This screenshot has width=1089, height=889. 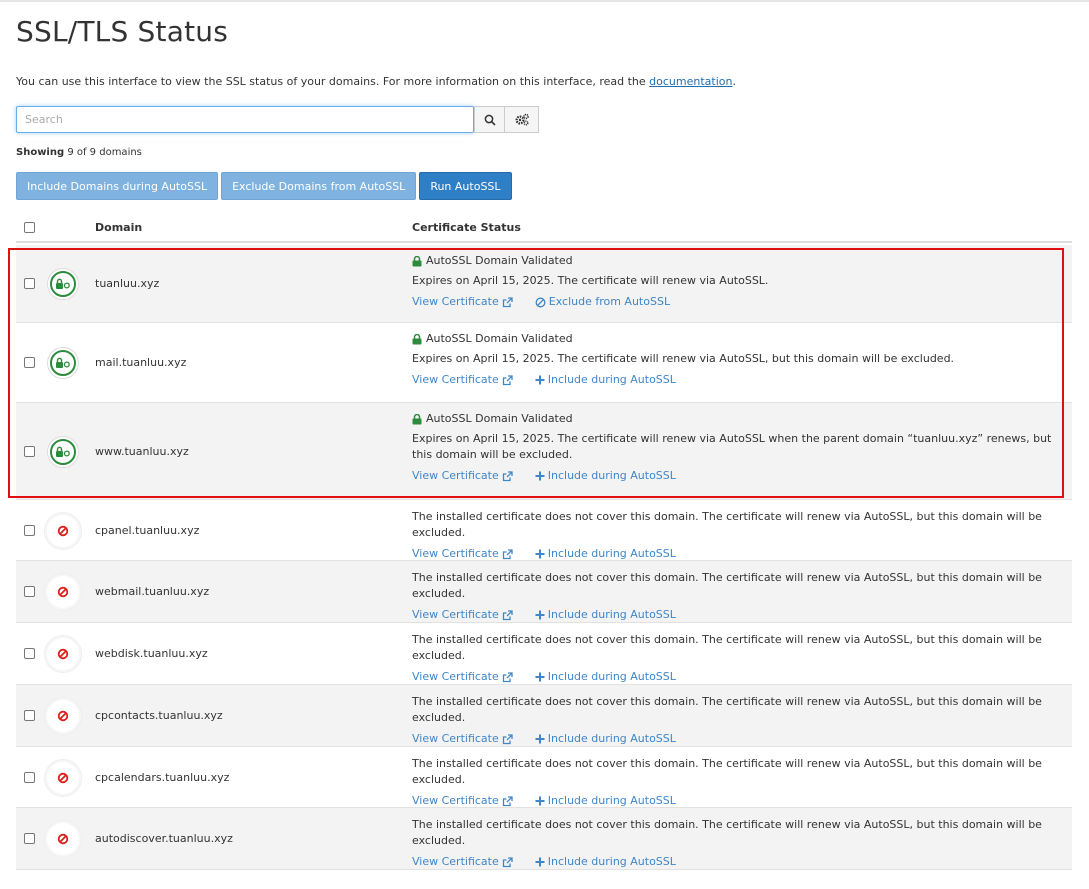 What do you see at coordinates (544, 1) in the screenshot?
I see `top-divider` at bounding box center [544, 1].